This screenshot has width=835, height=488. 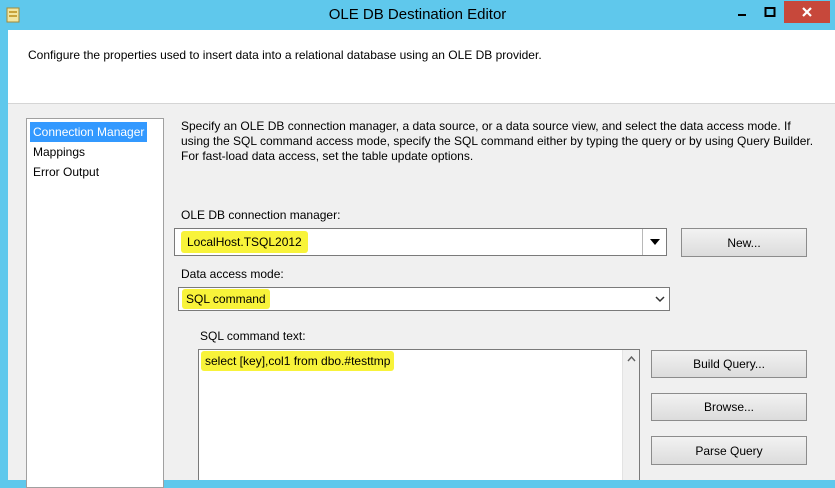 I want to click on connection-manager-combo: LocalHost.TSQL2012, so click(x=420, y=242).